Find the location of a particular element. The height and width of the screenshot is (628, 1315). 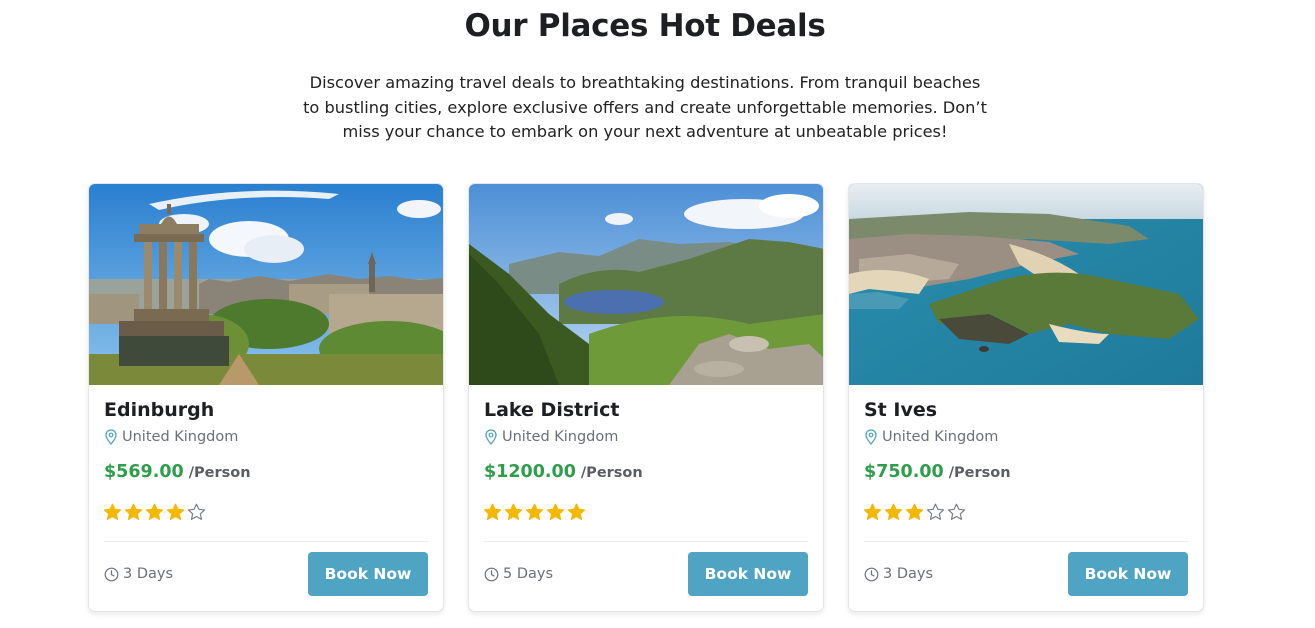

lake-district-photo is located at coordinates (646, 284).